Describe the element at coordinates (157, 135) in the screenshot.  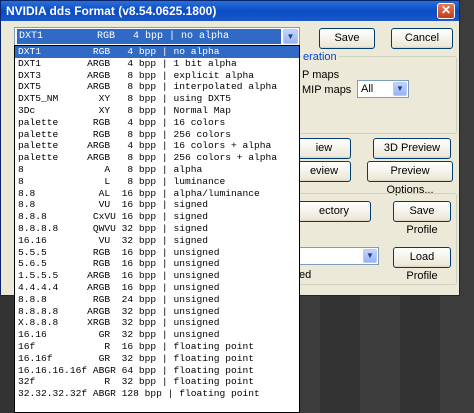
I see `format-option: palette RGB 8 bpp | 256 colors` at that location.